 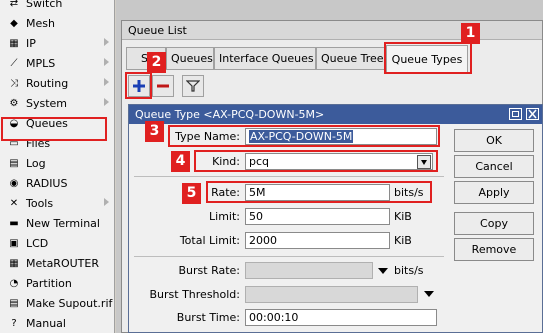 I want to click on sidebar-item-label: MPLS, so click(x=41, y=63).